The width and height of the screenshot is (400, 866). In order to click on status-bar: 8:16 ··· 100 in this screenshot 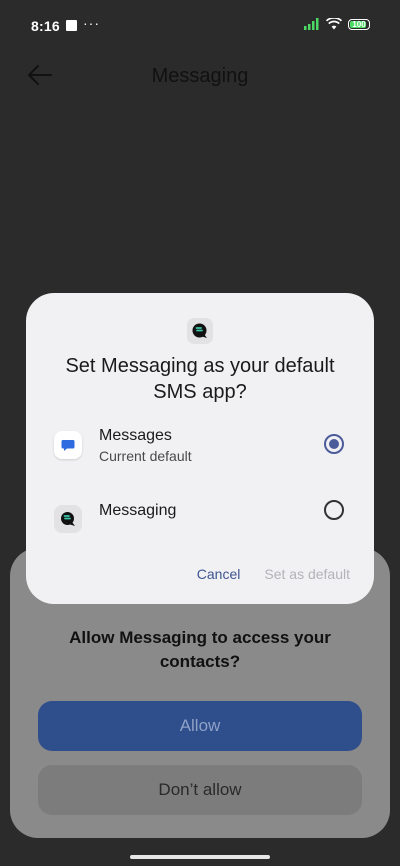, I will do `click(200, 26)`.